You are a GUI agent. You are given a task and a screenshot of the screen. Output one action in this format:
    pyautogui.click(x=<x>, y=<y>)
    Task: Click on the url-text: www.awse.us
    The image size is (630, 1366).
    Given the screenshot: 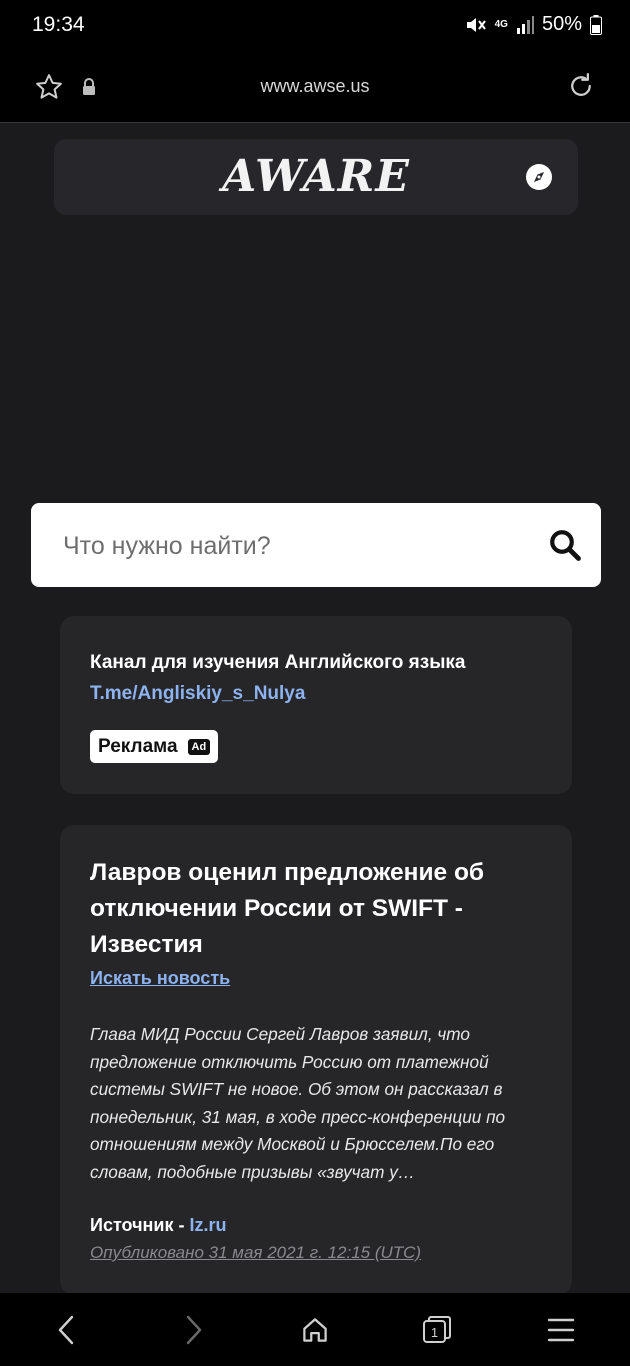 What is the action you would take?
    pyautogui.click(x=315, y=86)
    